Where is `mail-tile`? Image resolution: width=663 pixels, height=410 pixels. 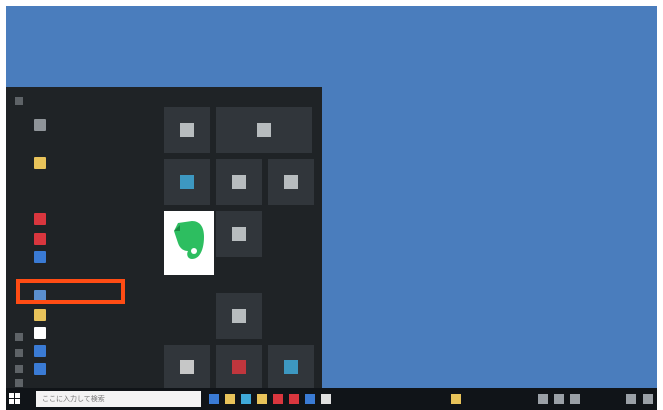
mail-tile is located at coordinates (264, 130).